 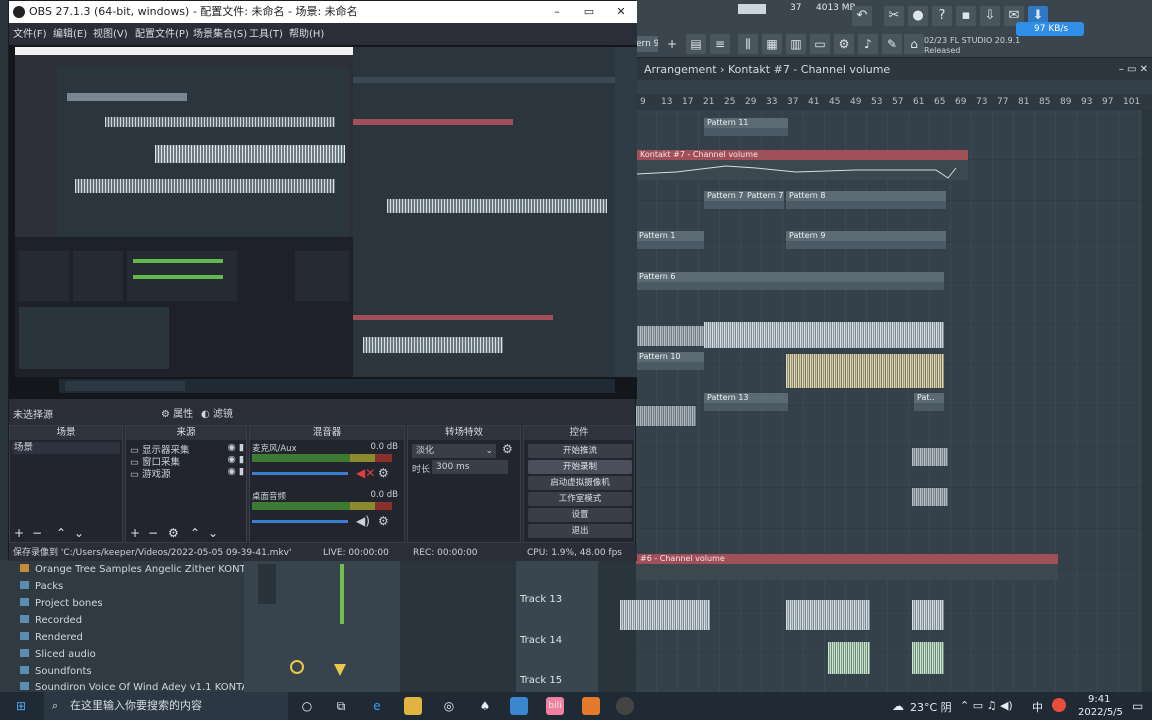 I want to click on pan-knob-icon, so click(x=297, y=667).